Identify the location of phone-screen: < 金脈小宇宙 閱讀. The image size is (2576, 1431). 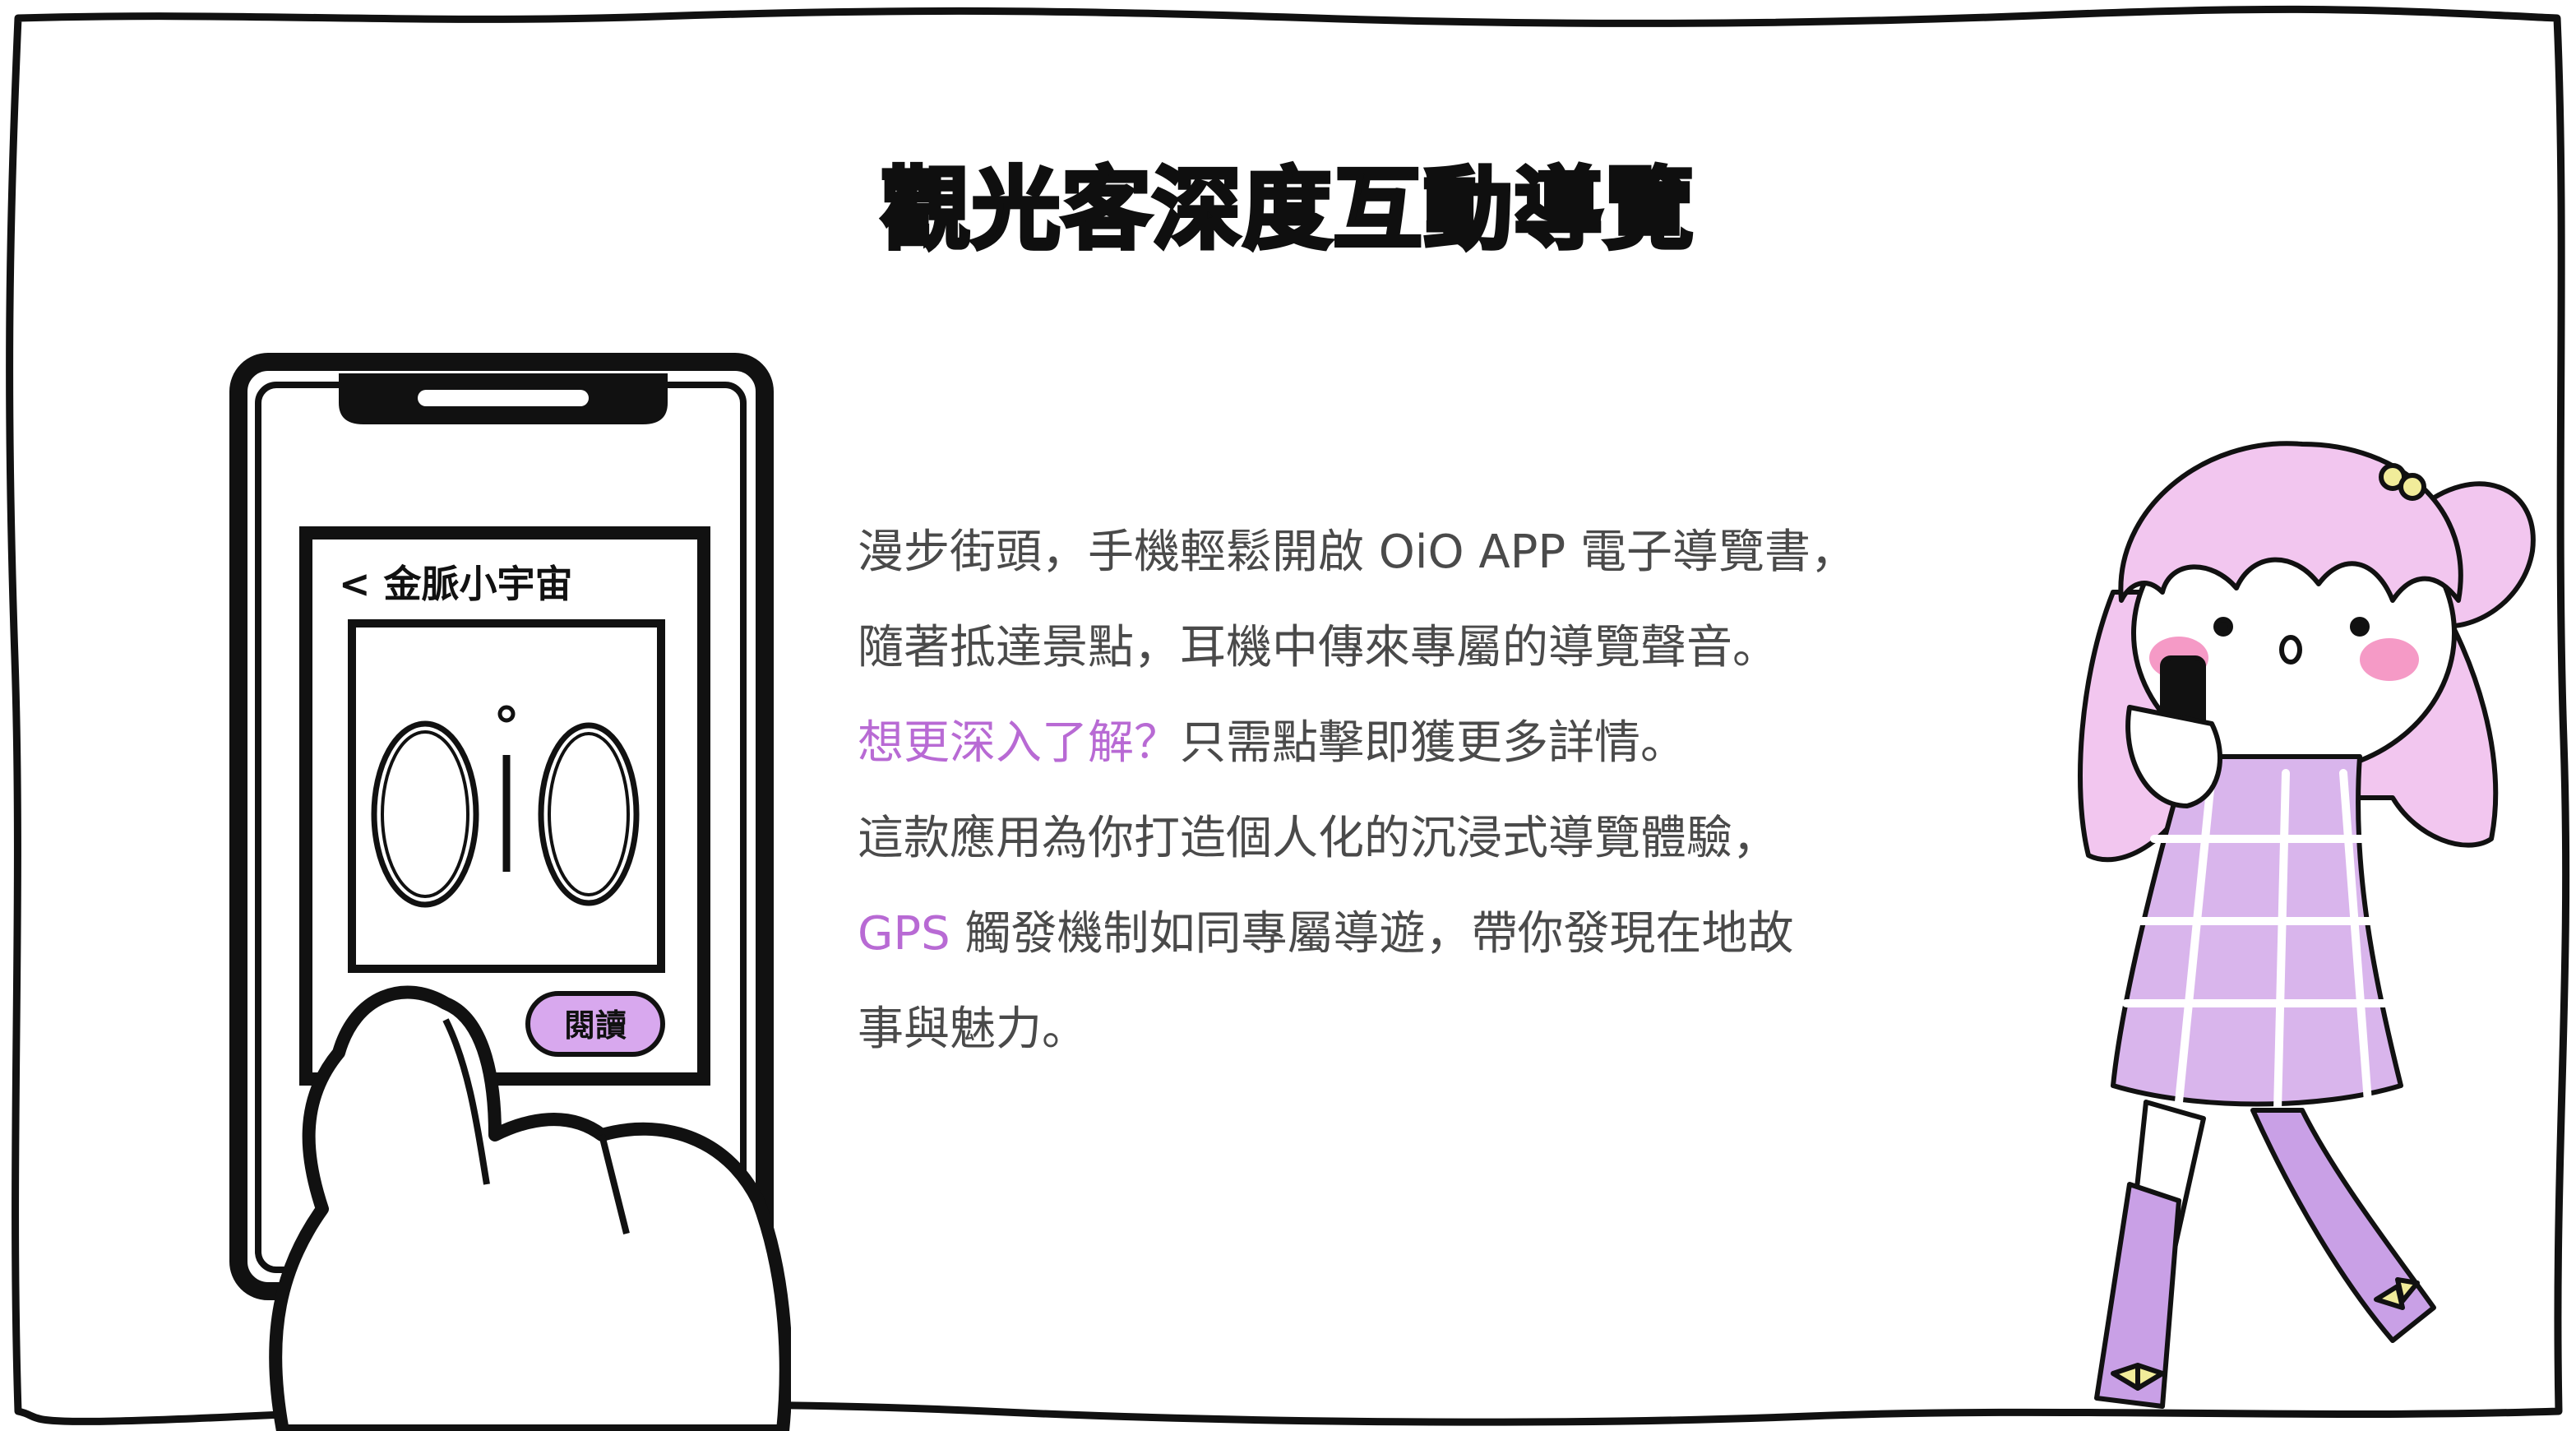
(504, 806).